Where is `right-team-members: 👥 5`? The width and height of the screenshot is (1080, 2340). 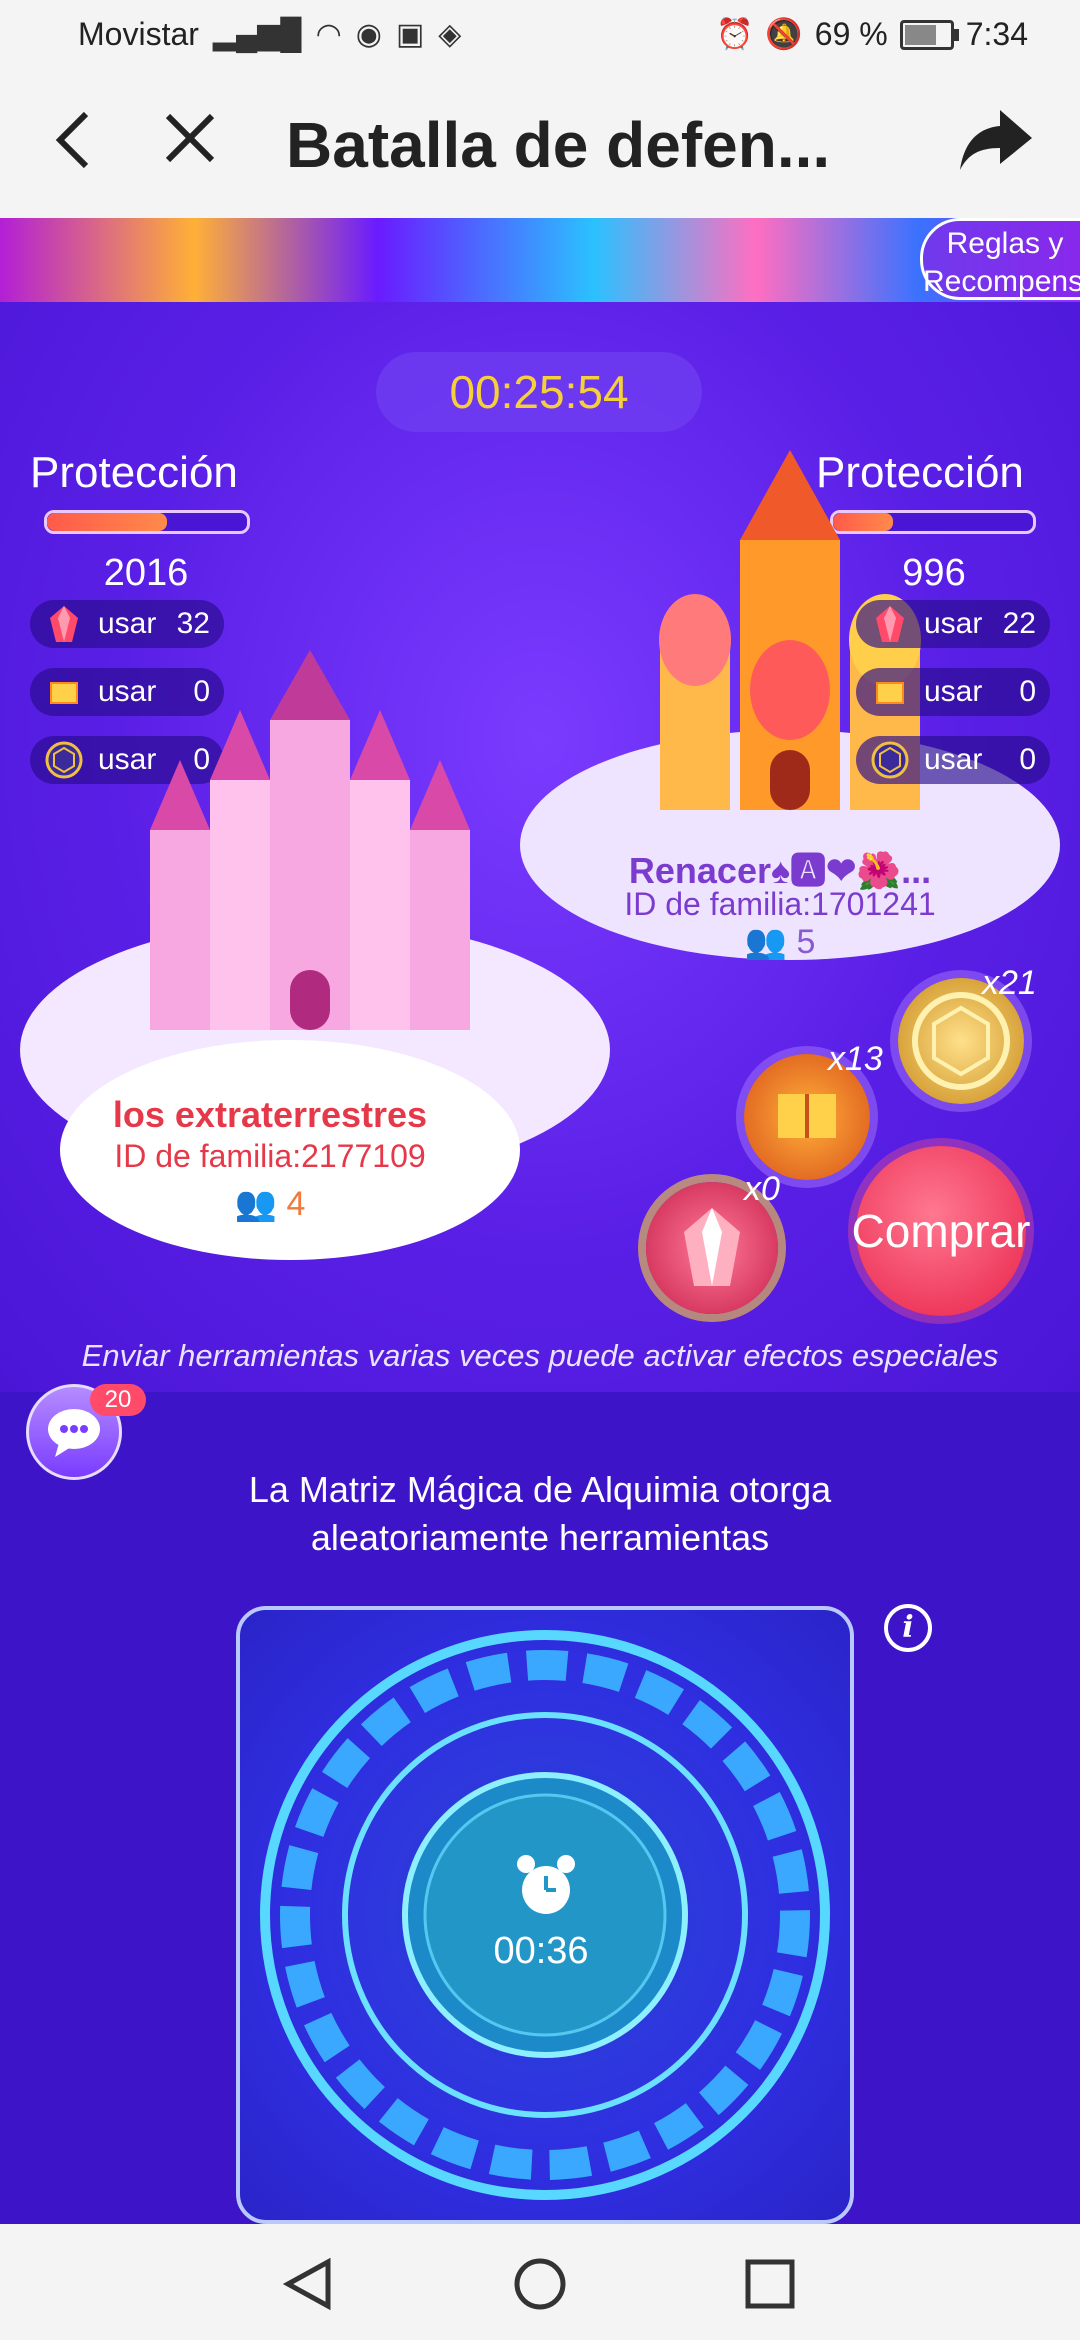 right-team-members: 👥 5 is located at coordinates (780, 942).